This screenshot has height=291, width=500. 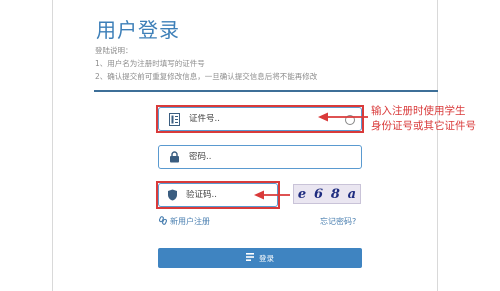 I want to click on link-icon, so click(x=162, y=221).